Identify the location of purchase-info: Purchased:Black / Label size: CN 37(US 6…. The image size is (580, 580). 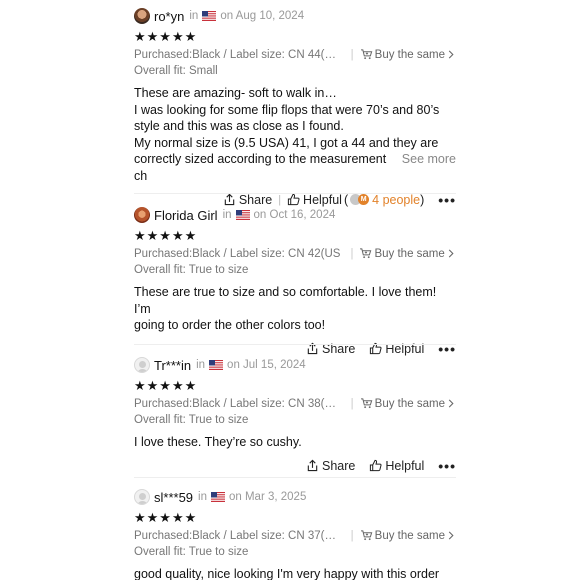
(295, 535).